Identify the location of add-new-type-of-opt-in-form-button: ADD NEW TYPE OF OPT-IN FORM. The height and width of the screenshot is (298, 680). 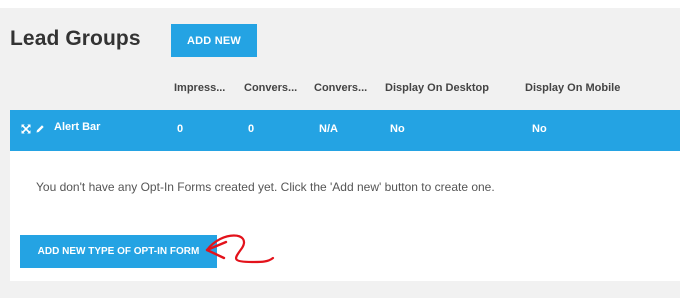
(118, 251).